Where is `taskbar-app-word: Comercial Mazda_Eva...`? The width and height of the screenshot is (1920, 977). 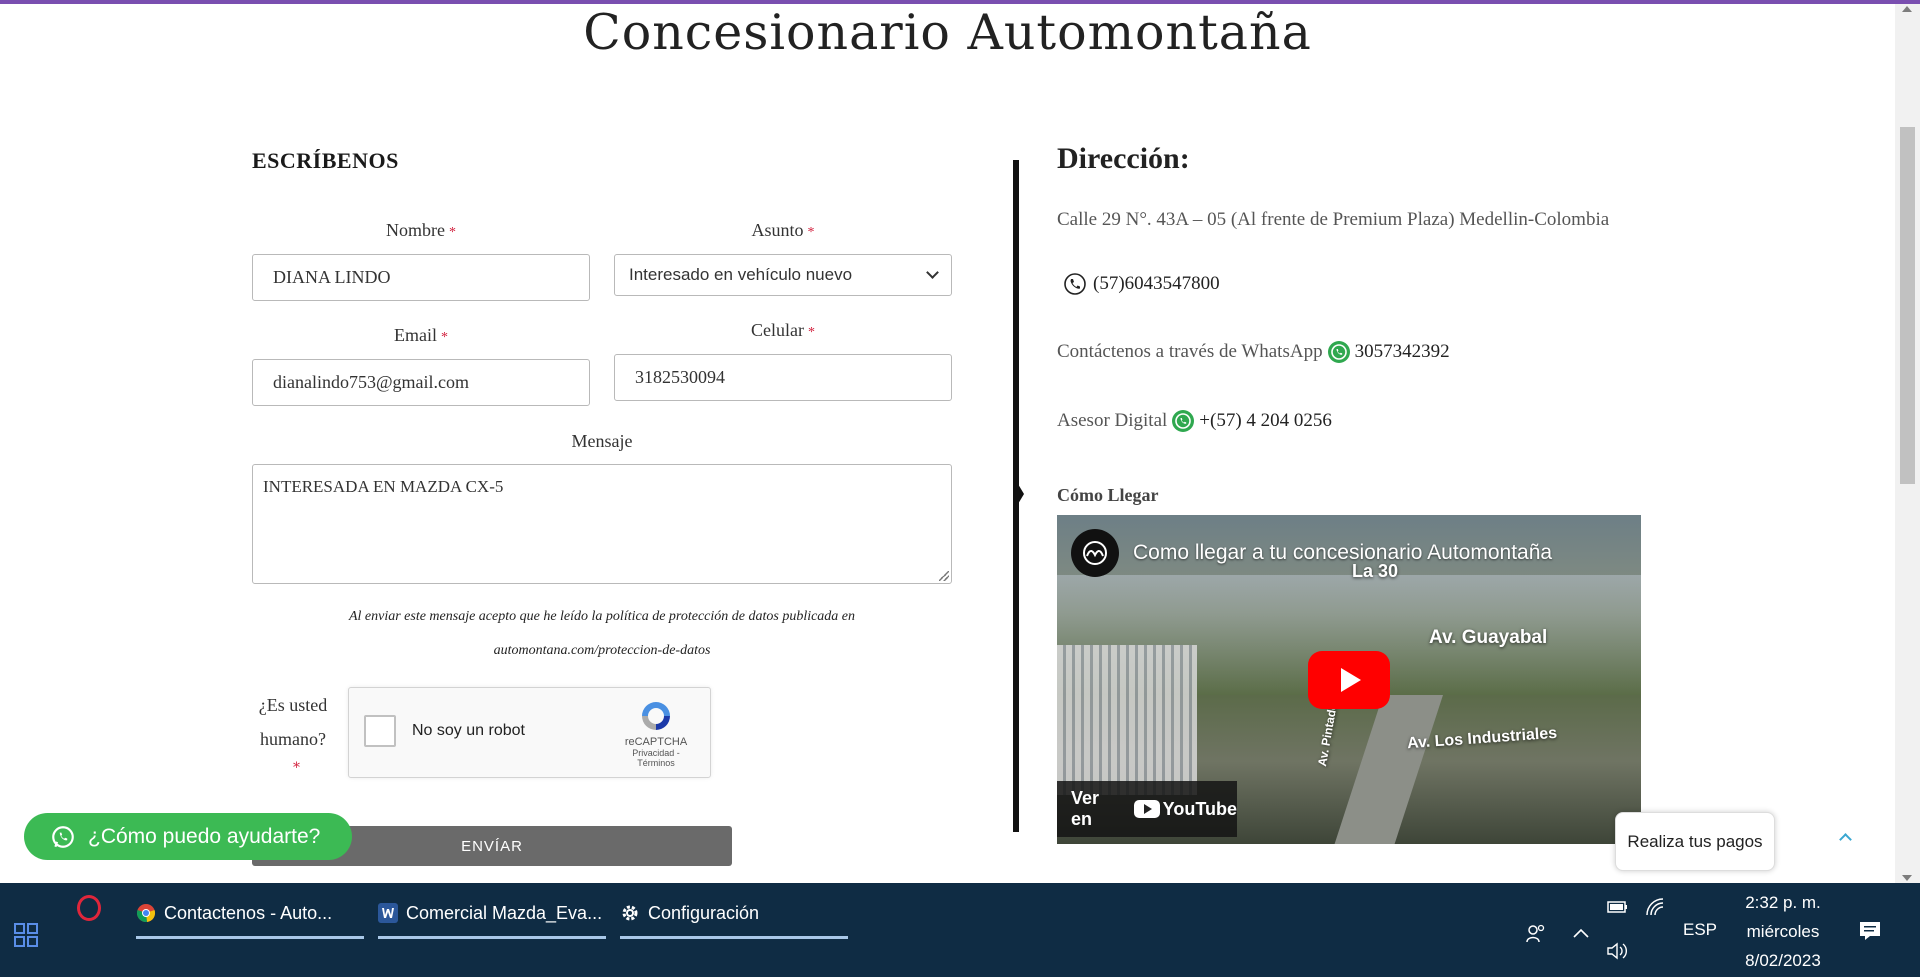 taskbar-app-word: Comercial Mazda_Eva... is located at coordinates (492, 917).